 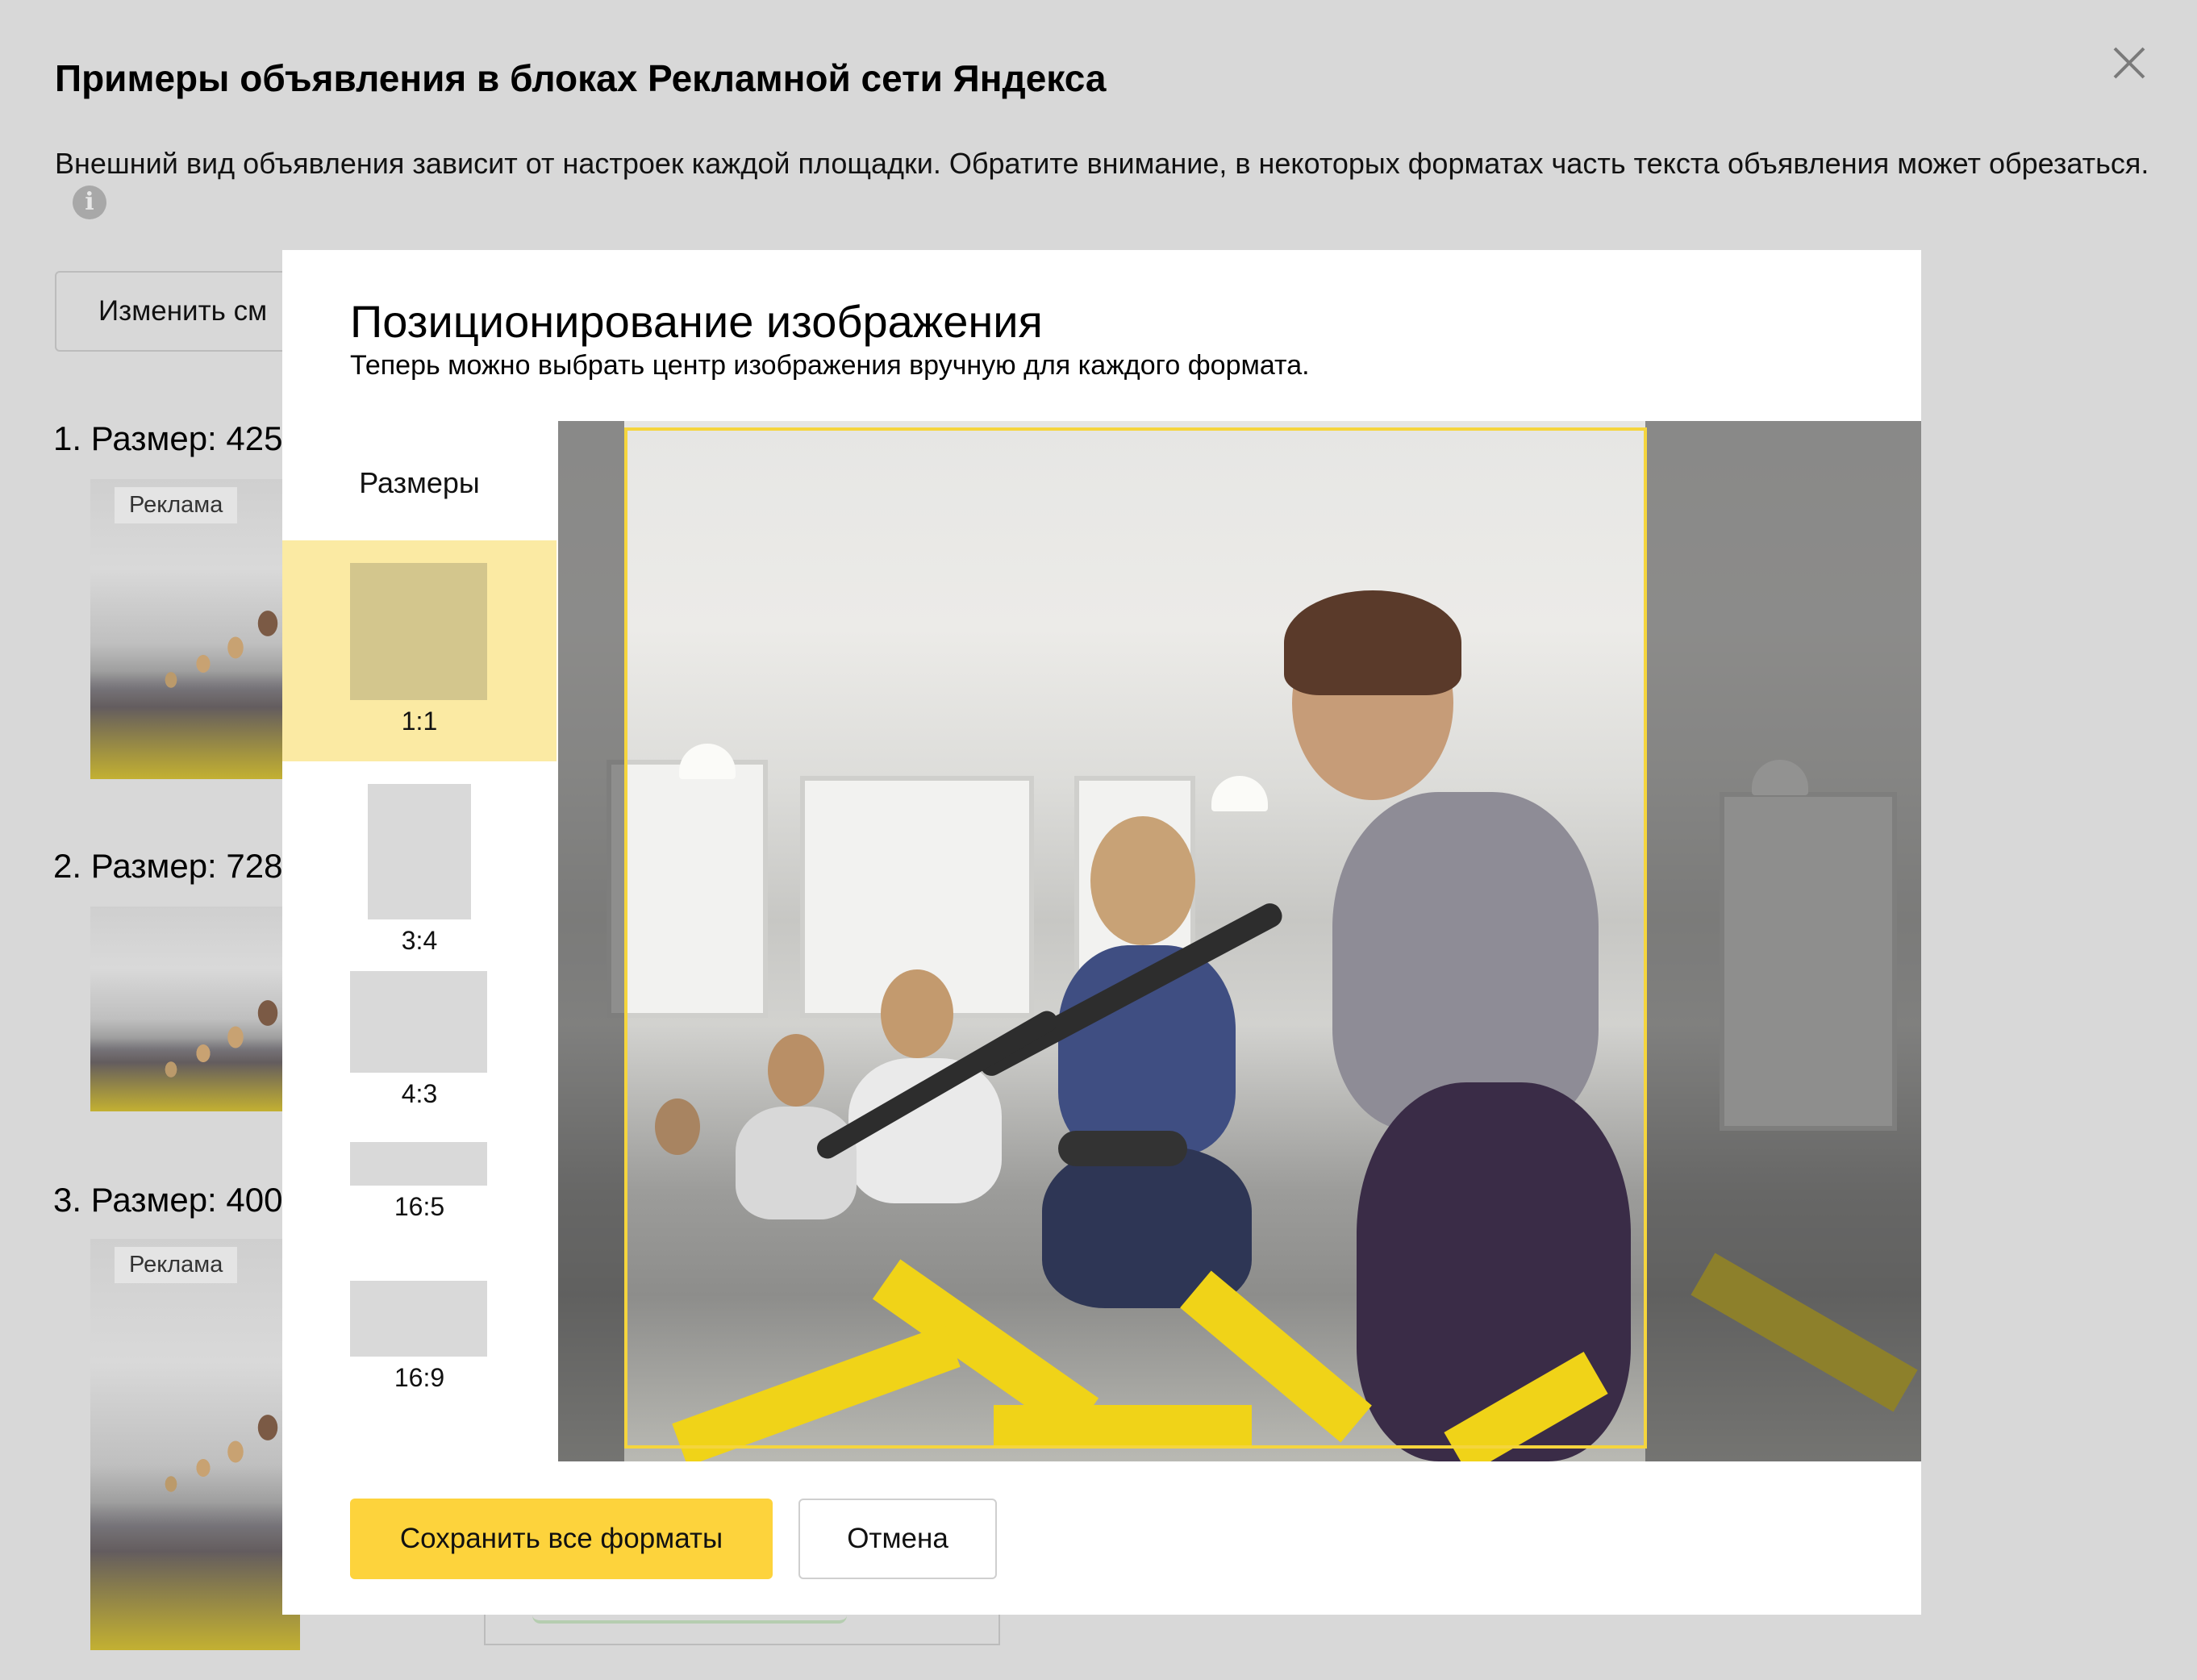 What do you see at coordinates (168, 866) in the screenshot?
I see `size-heading-2: 2. Размер: 728` at bounding box center [168, 866].